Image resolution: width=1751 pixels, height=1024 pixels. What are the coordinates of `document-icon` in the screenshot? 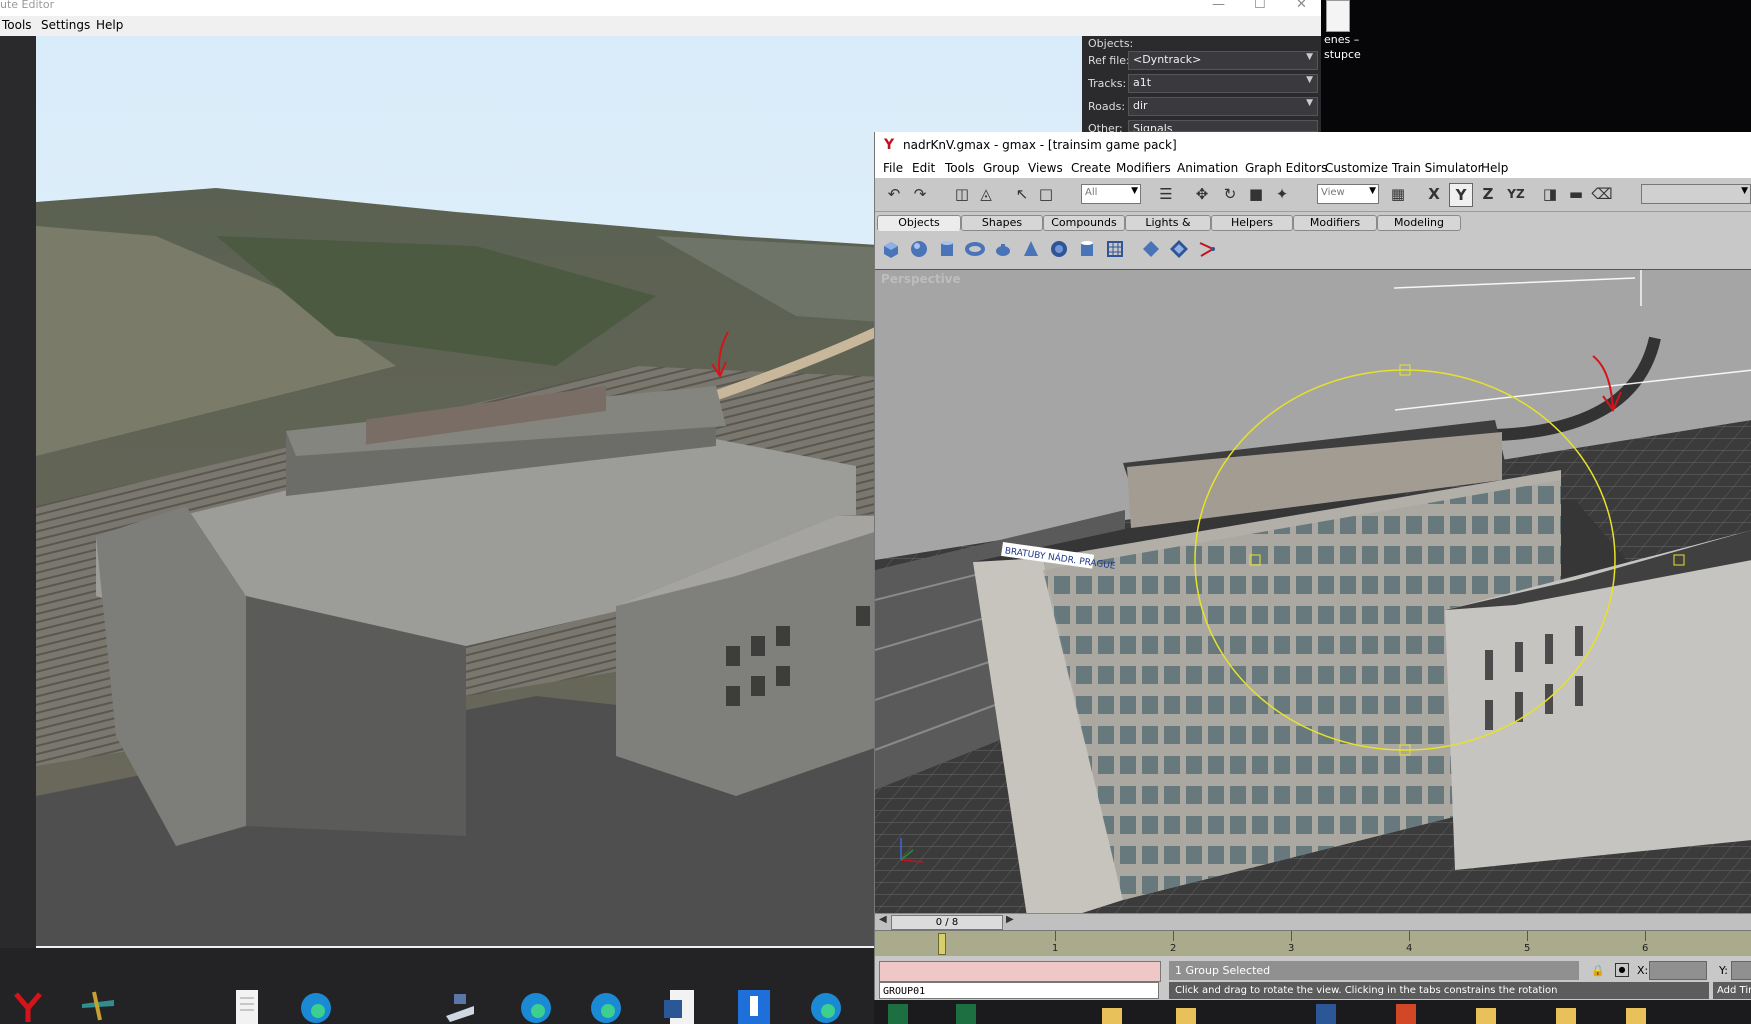 It's located at (246, 1005).